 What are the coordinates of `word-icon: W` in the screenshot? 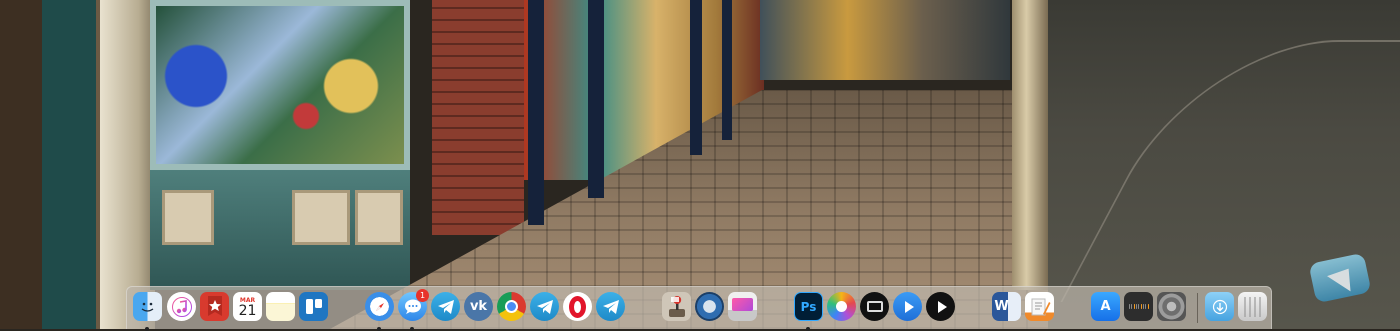 It's located at (1006, 306).